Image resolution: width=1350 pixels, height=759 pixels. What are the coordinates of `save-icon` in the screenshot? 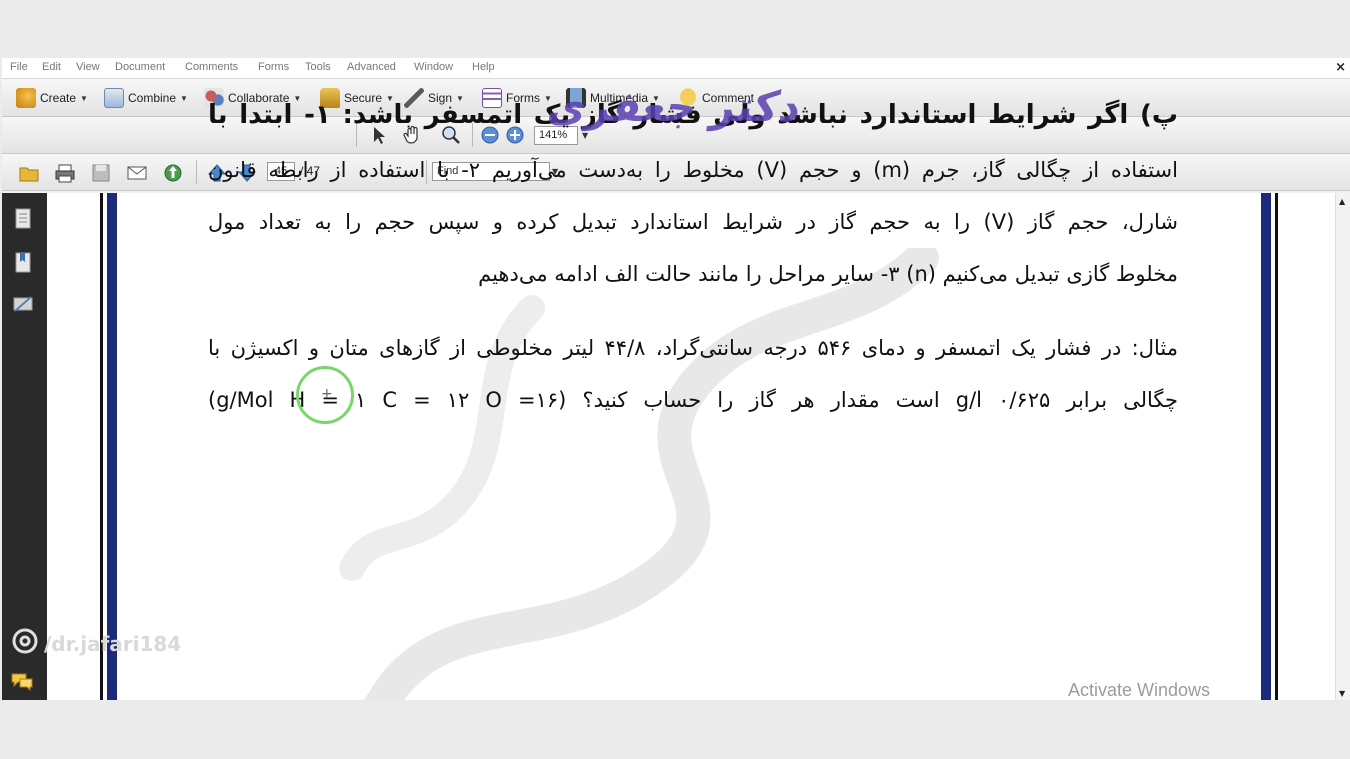 It's located at (101, 173).